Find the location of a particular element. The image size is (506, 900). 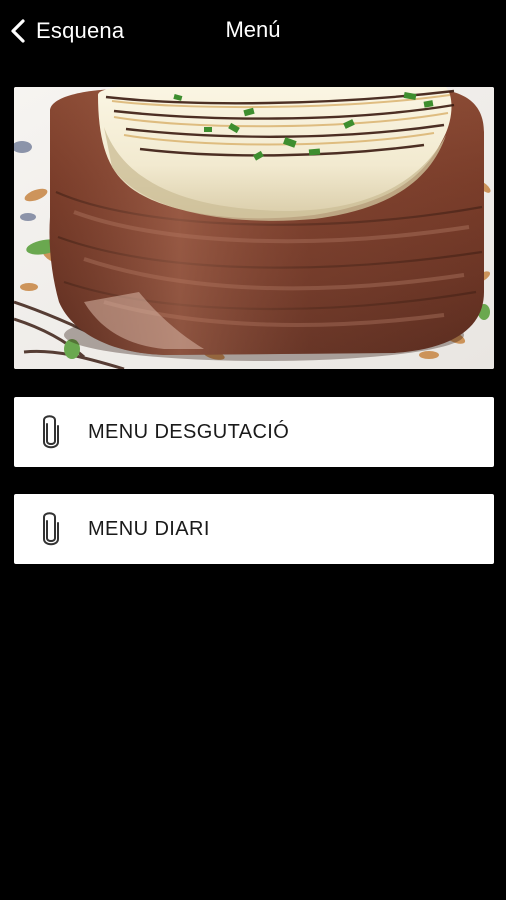

navigation-bar: Esquena Menú is located at coordinates (253, 31).